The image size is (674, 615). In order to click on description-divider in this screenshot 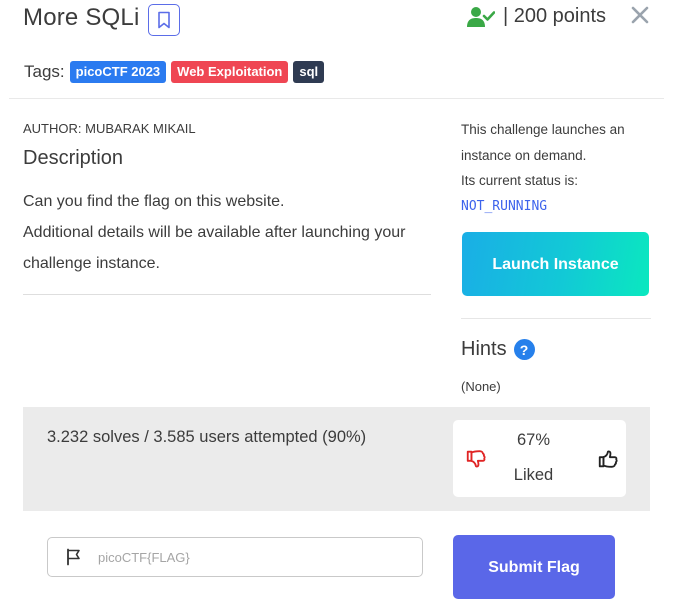, I will do `click(227, 294)`.